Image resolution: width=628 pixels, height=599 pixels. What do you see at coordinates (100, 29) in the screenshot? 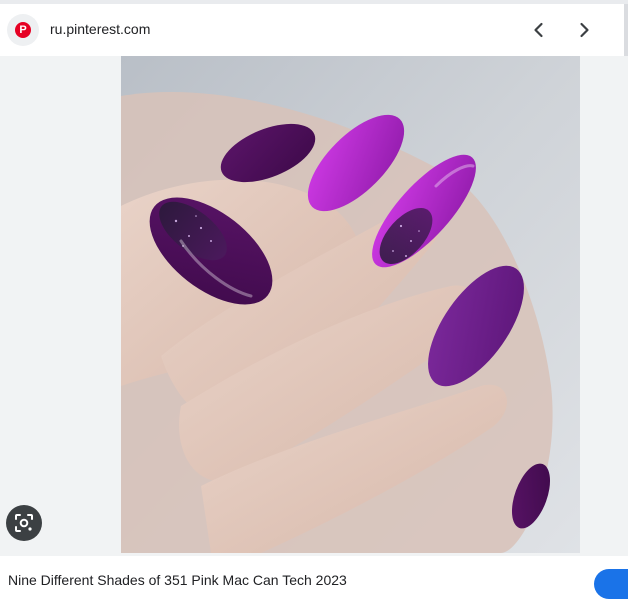
I see `source-domain: ru.pinterest.com` at bounding box center [100, 29].